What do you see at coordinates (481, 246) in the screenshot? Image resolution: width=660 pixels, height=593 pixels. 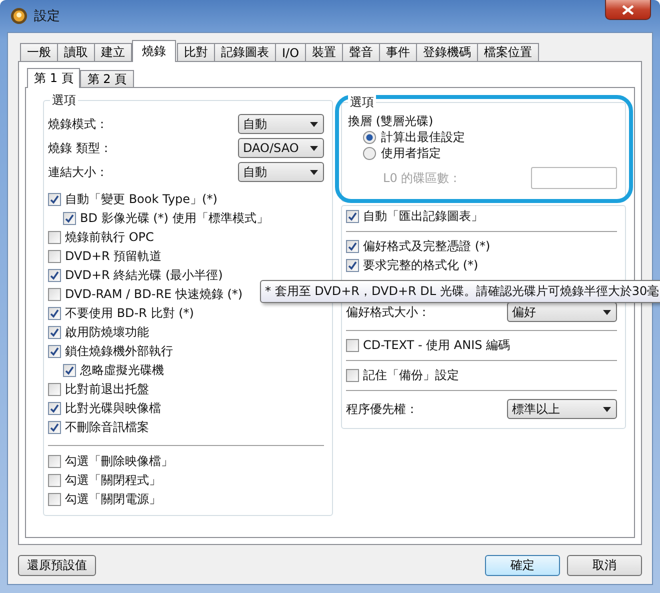 I see `checkbox-option: 偏好格式及完整憑證 (*)` at bounding box center [481, 246].